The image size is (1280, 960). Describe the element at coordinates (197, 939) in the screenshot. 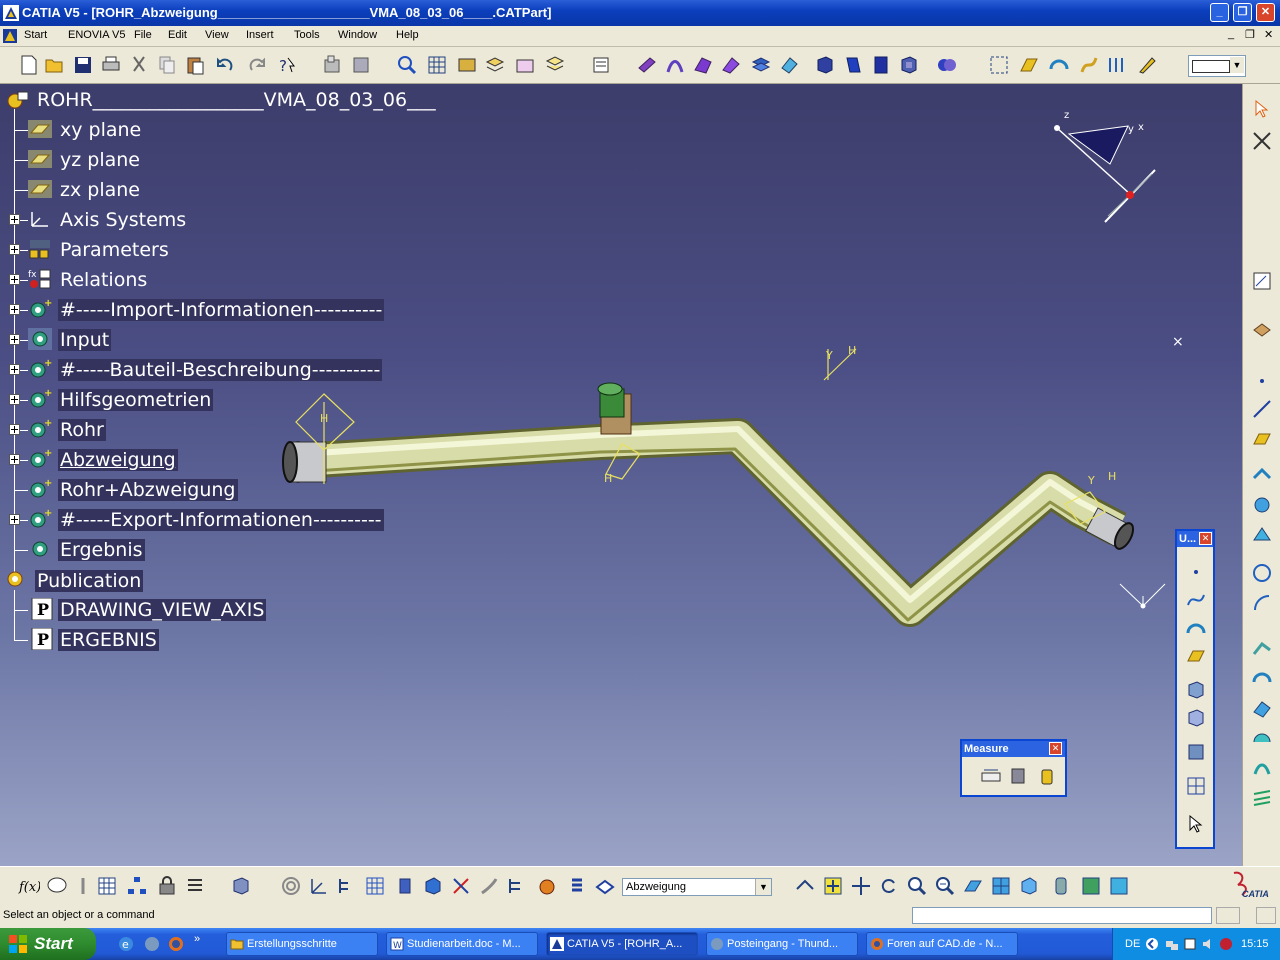

I see `quicklaunch-more-icon: »` at that location.